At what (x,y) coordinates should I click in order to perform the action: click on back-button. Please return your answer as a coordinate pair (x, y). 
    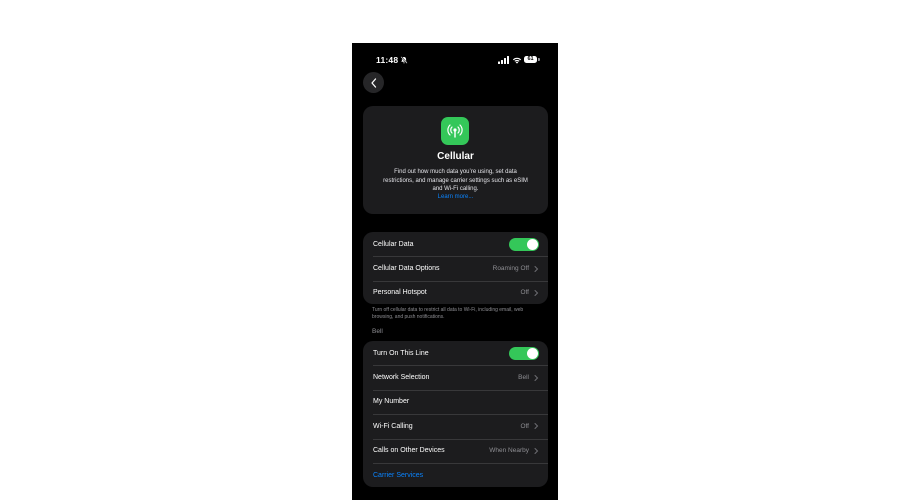
    Looking at the image, I should click on (373, 82).